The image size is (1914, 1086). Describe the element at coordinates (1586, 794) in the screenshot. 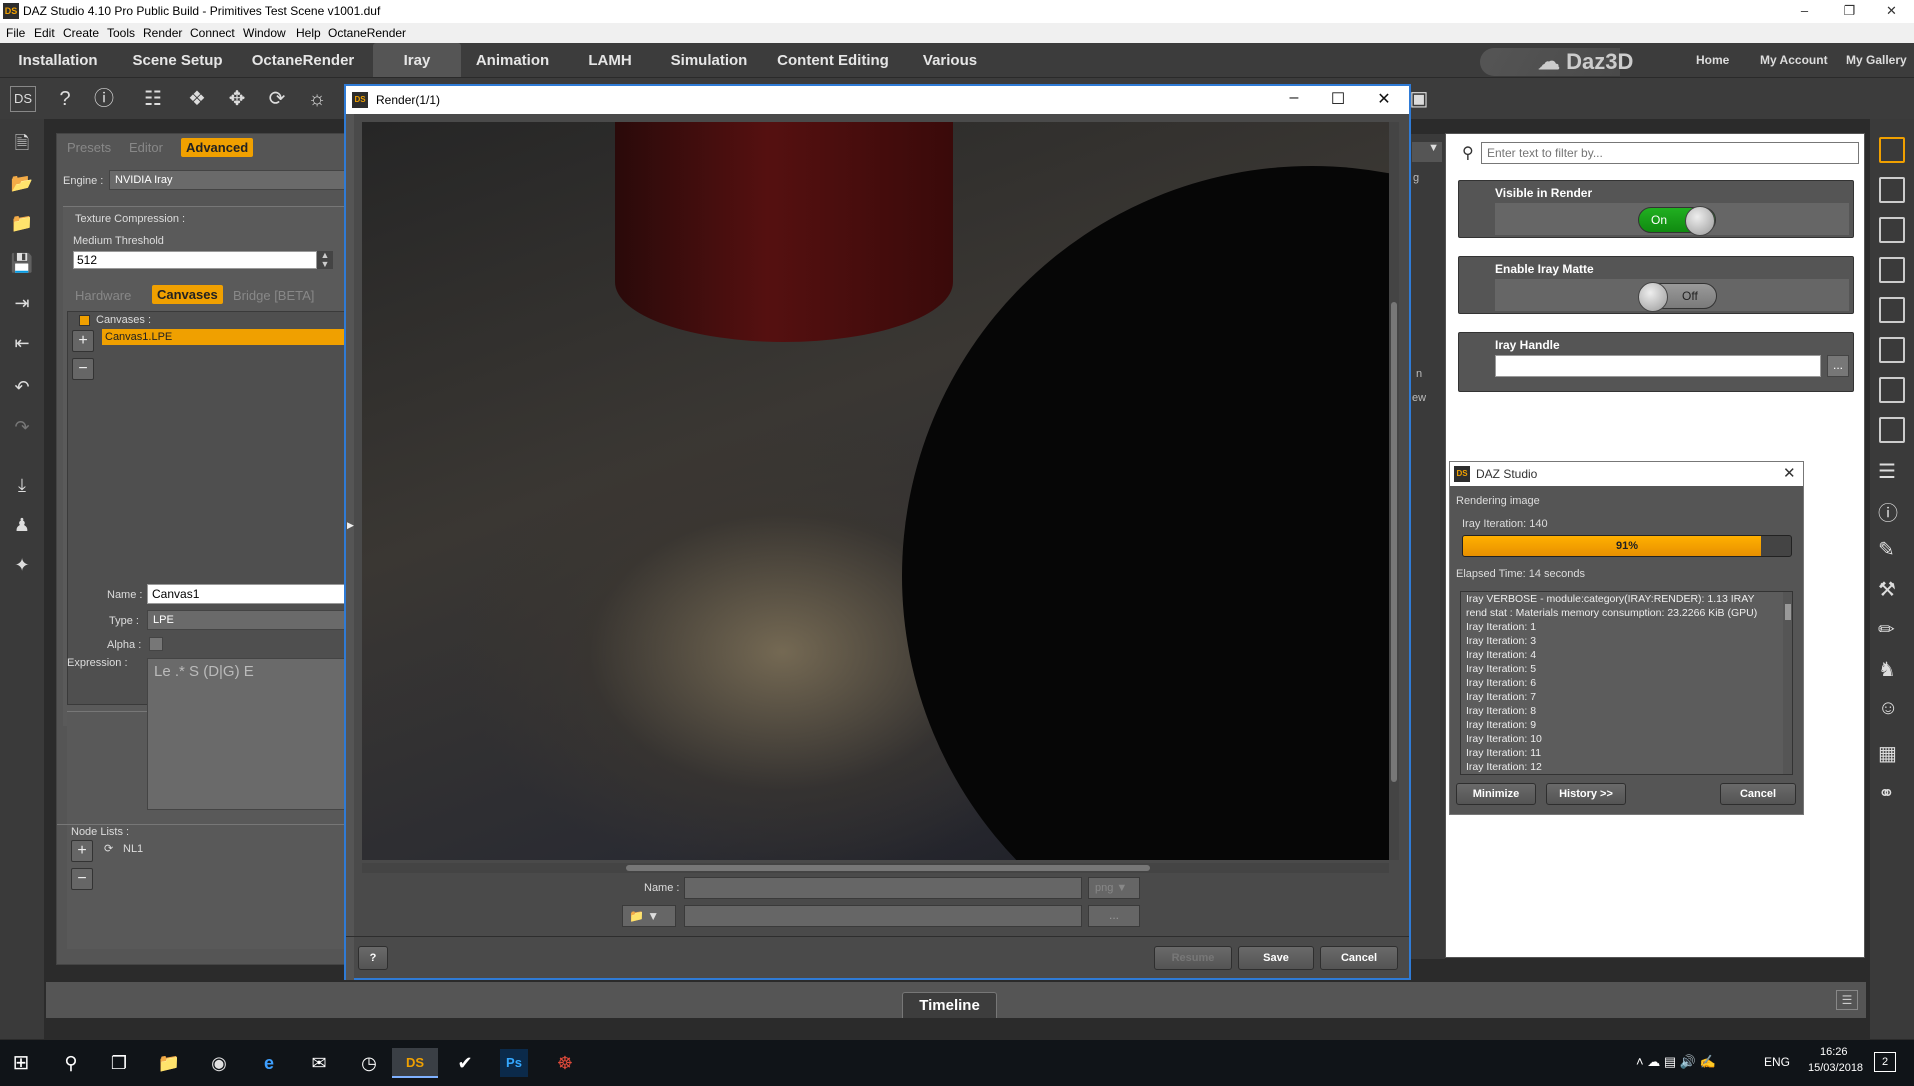

I see `history-button: History >>` at that location.